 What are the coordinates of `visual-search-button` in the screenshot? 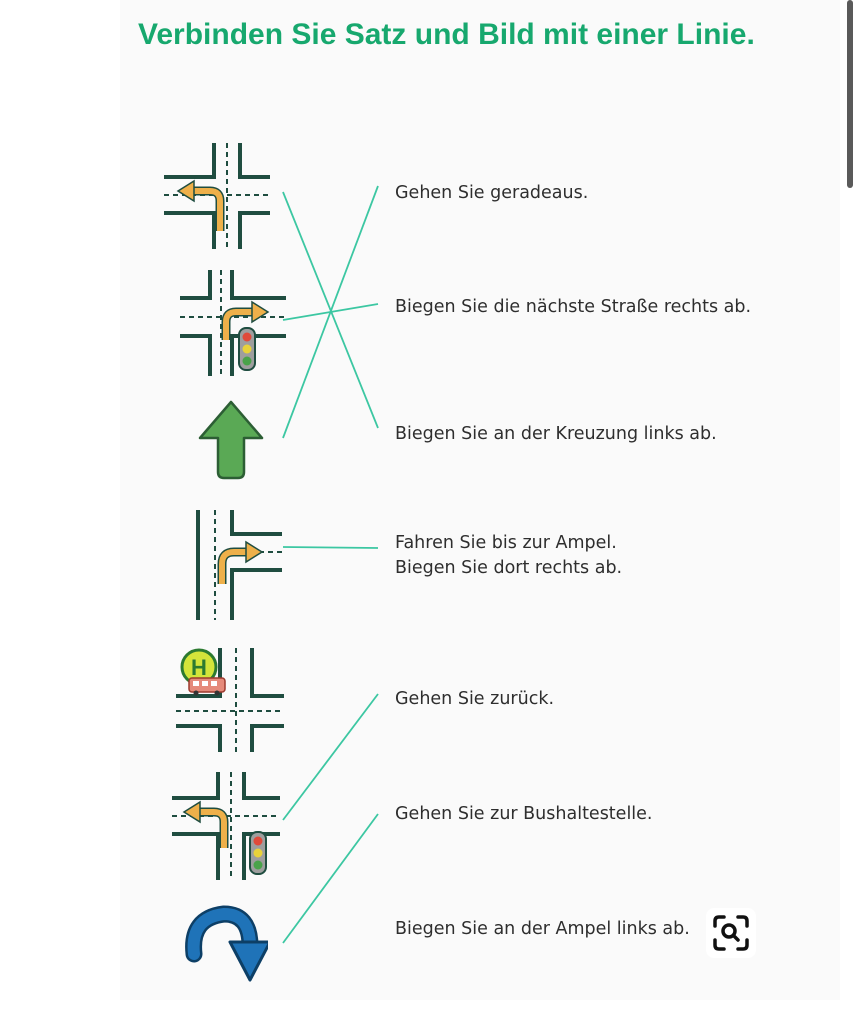 It's located at (731, 933).